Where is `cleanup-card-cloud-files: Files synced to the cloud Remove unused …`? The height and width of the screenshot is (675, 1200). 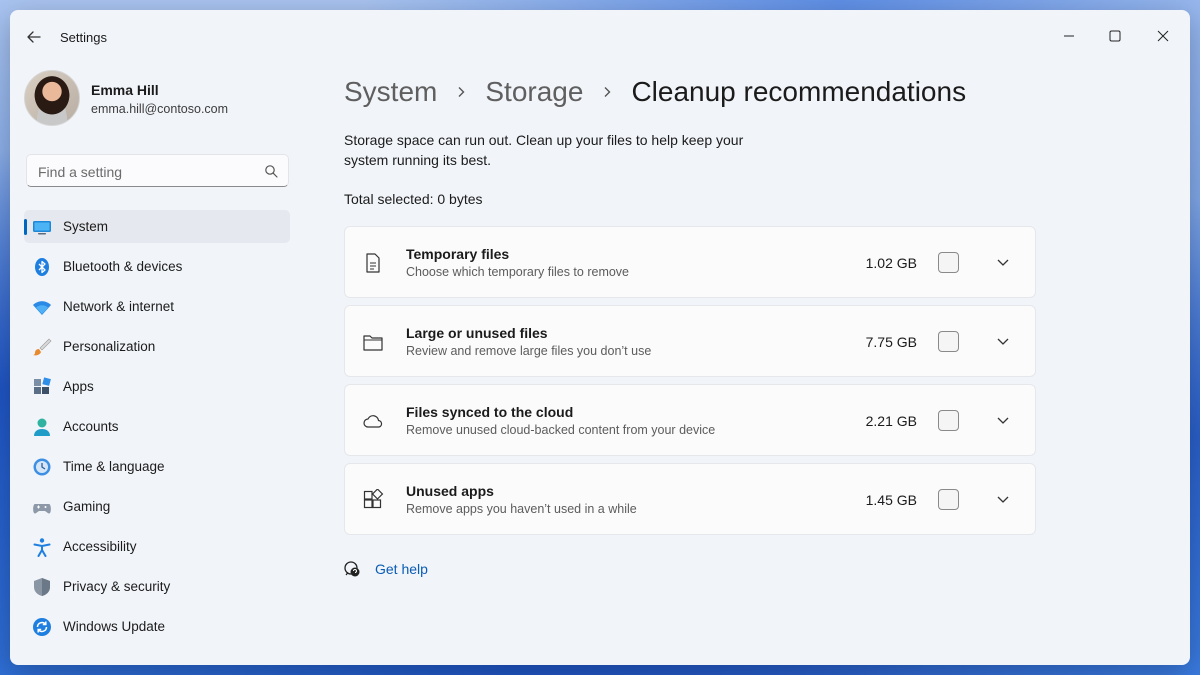 cleanup-card-cloud-files: Files synced to the cloud Remove unused … is located at coordinates (690, 420).